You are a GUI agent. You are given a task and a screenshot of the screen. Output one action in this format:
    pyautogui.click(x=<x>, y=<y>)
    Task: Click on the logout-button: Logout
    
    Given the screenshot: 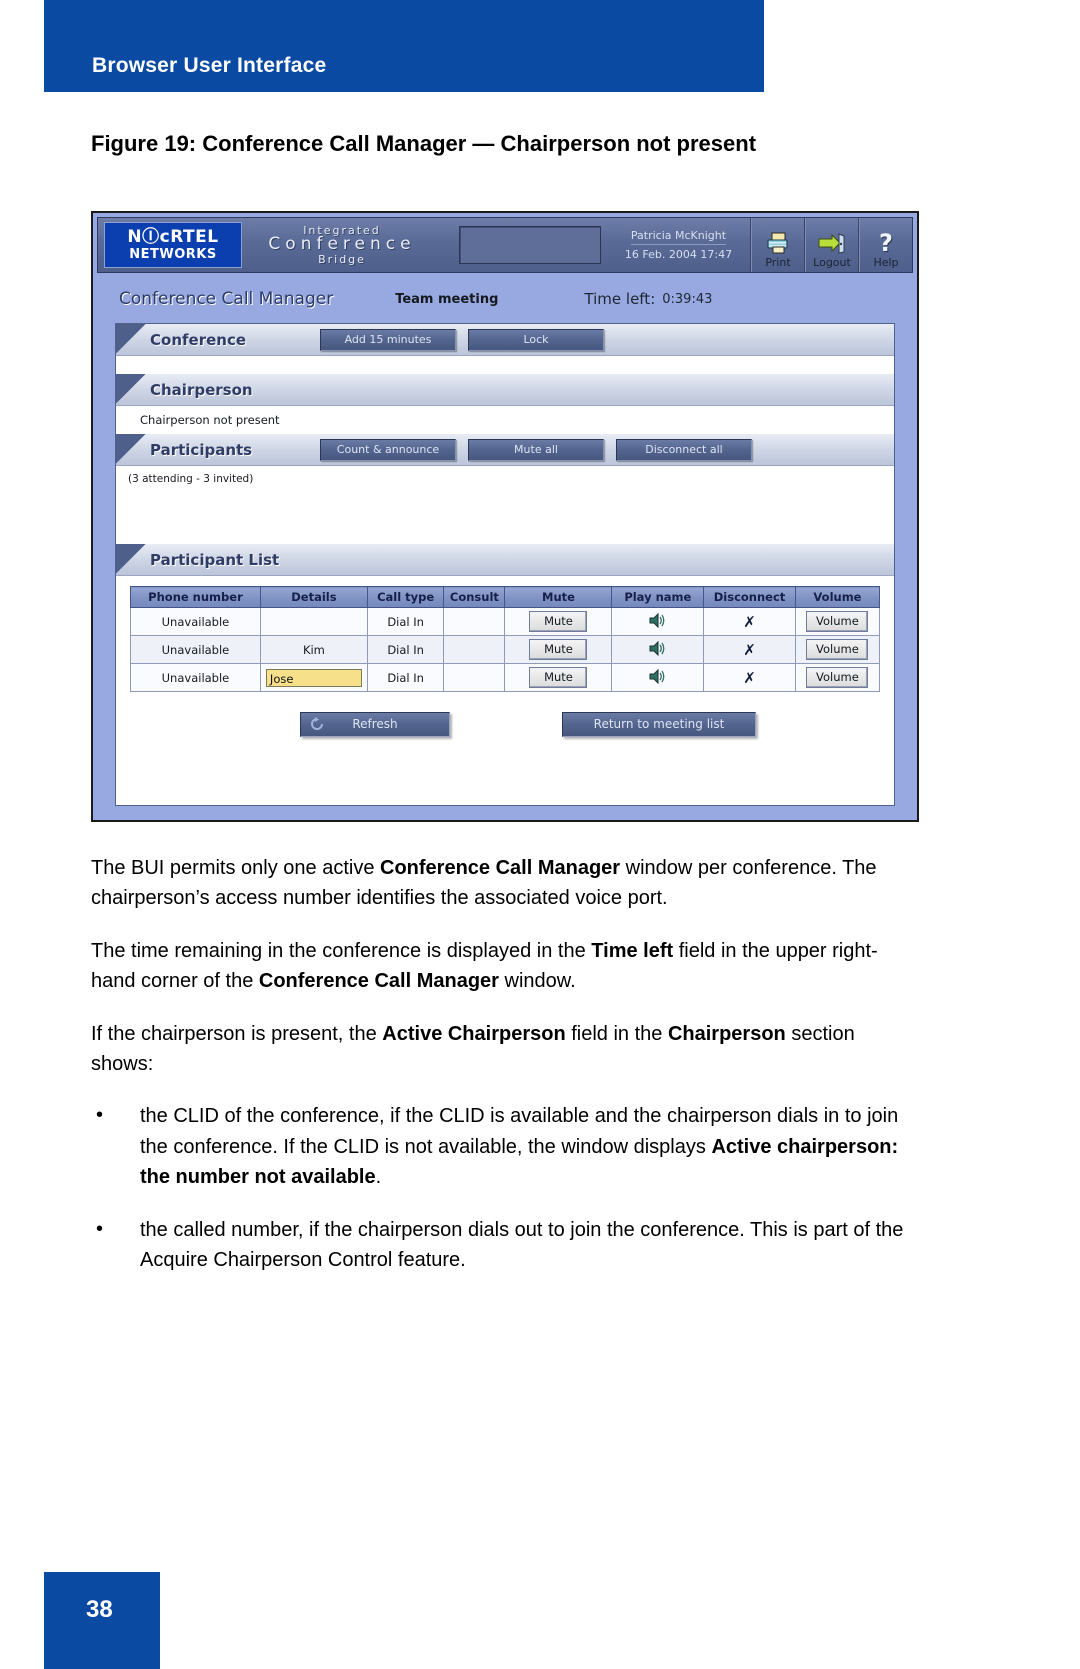 What is the action you would take?
    pyautogui.click(x=832, y=245)
    